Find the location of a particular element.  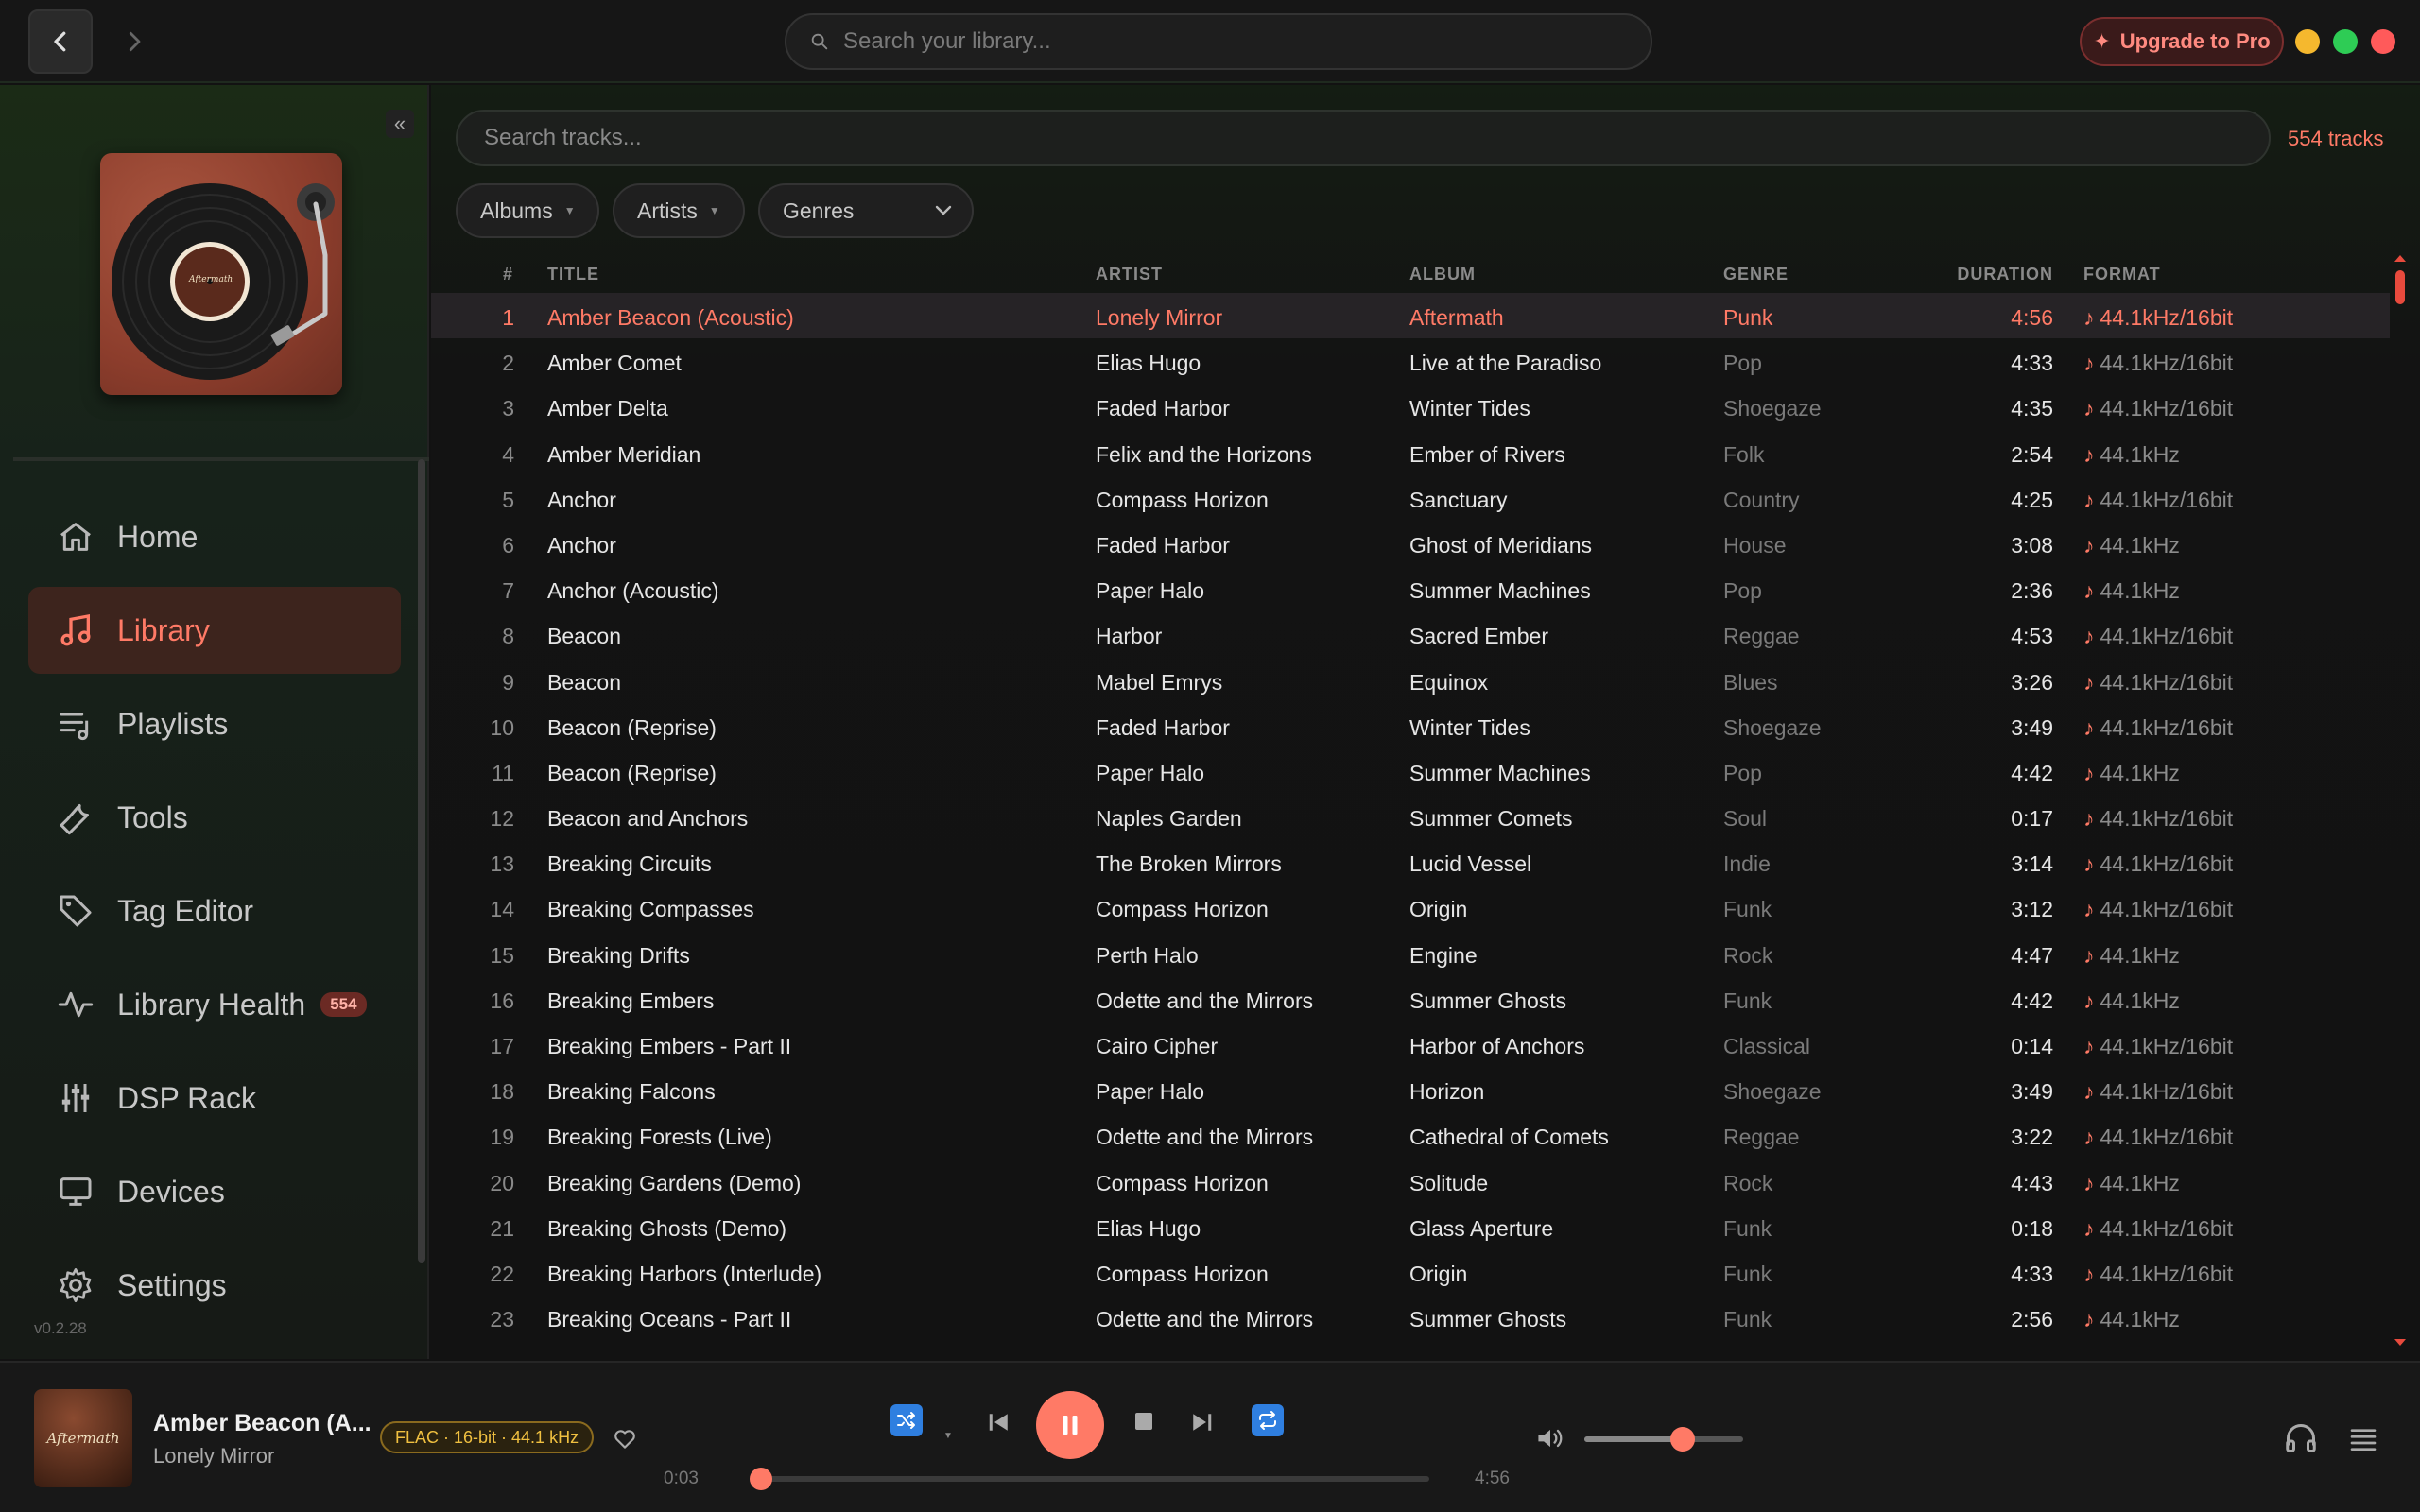

seek-bar-handle is located at coordinates (761, 1479).